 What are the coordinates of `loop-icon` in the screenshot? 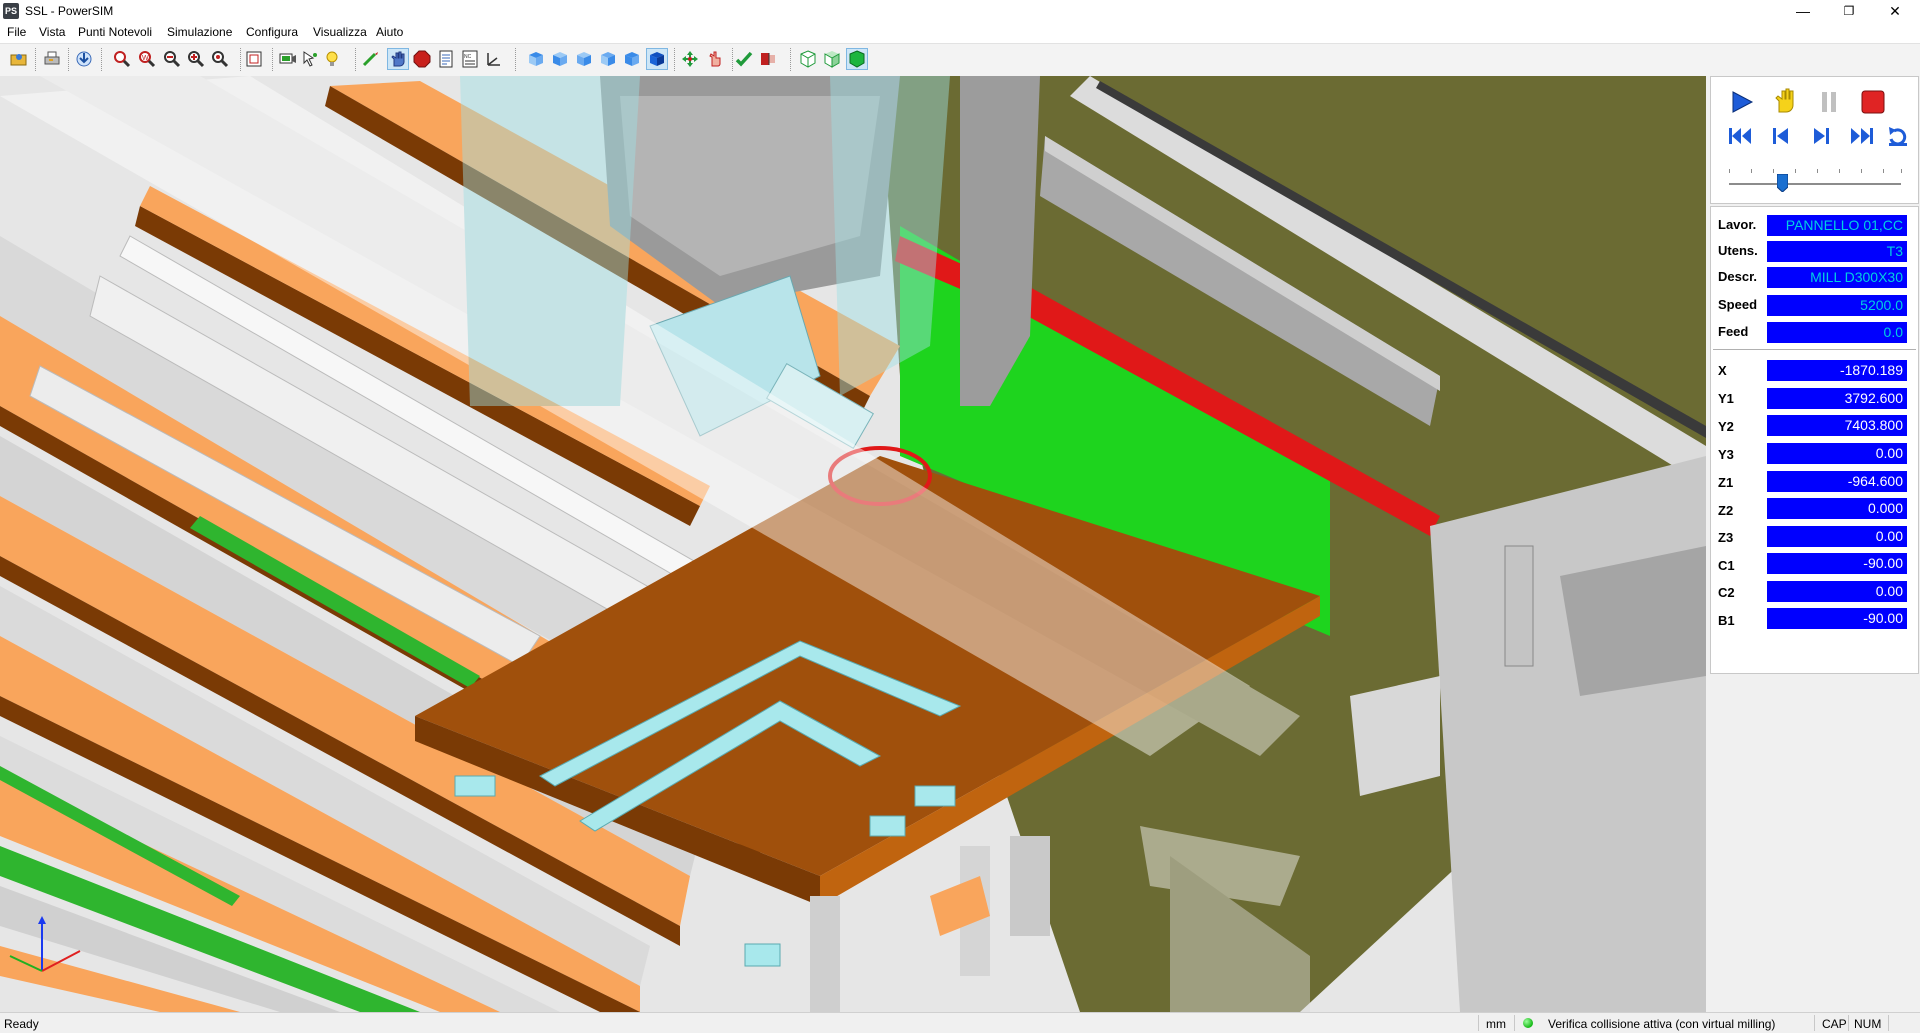 It's located at (1898, 136).